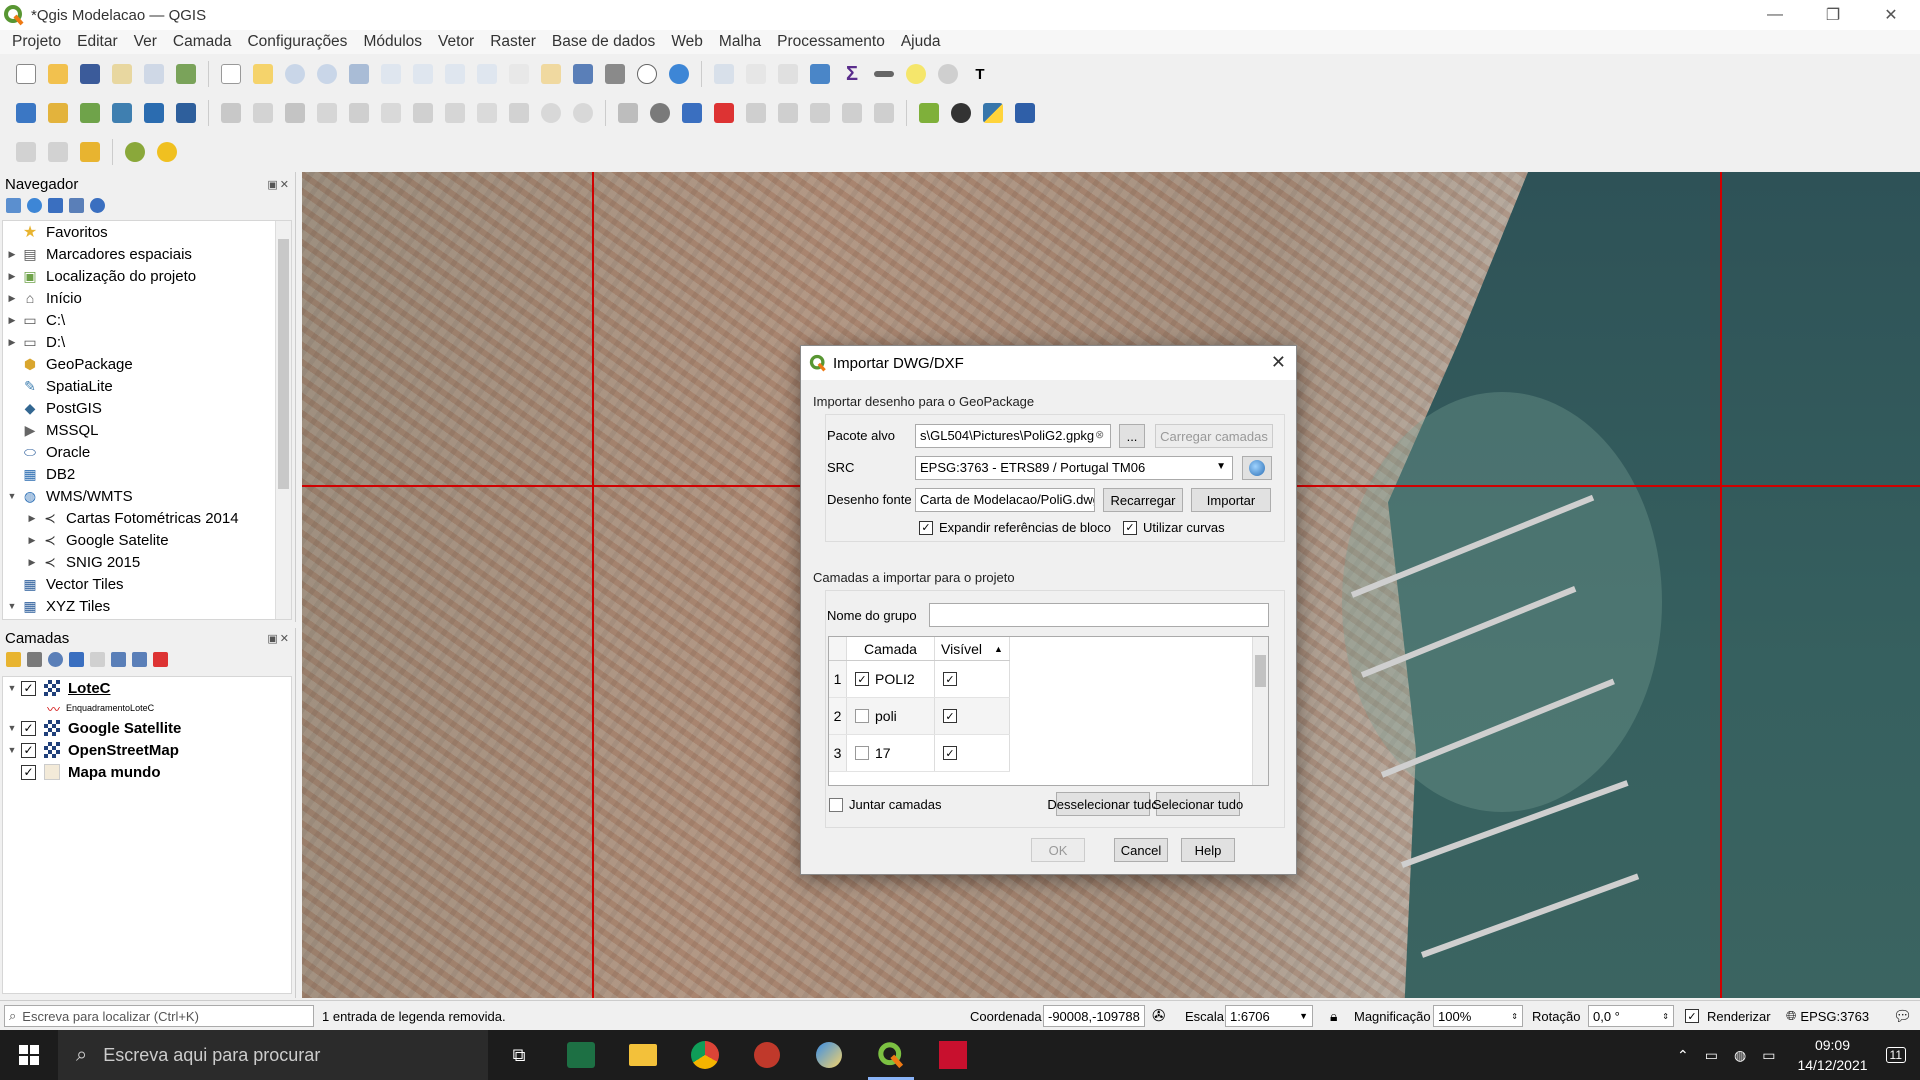 Image resolution: width=1920 pixels, height=1080 pixels. What do you see at coordinates (756, 113) in the screenshot?
I see `pin-labels-icon` at bounding box center [756, 113].